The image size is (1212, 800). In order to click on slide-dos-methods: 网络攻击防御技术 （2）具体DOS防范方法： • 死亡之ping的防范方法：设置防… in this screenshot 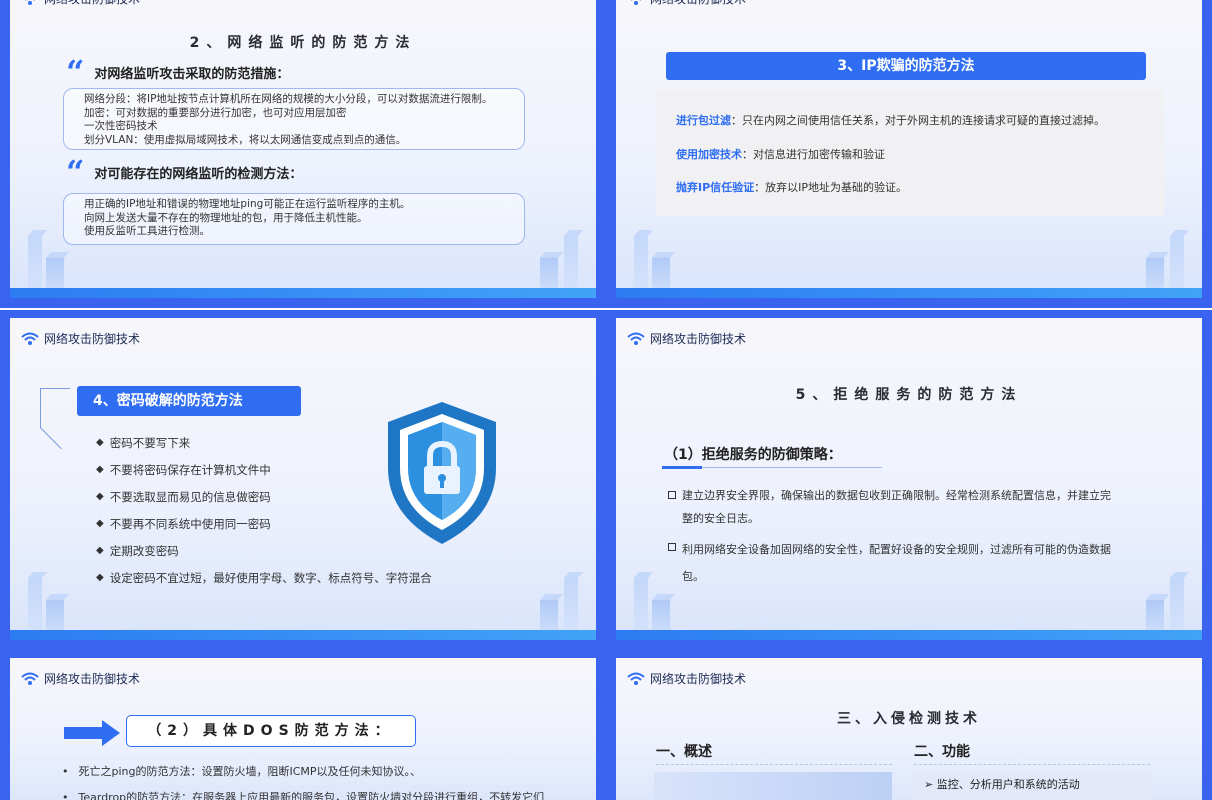, I will do `click(303, 725)`.